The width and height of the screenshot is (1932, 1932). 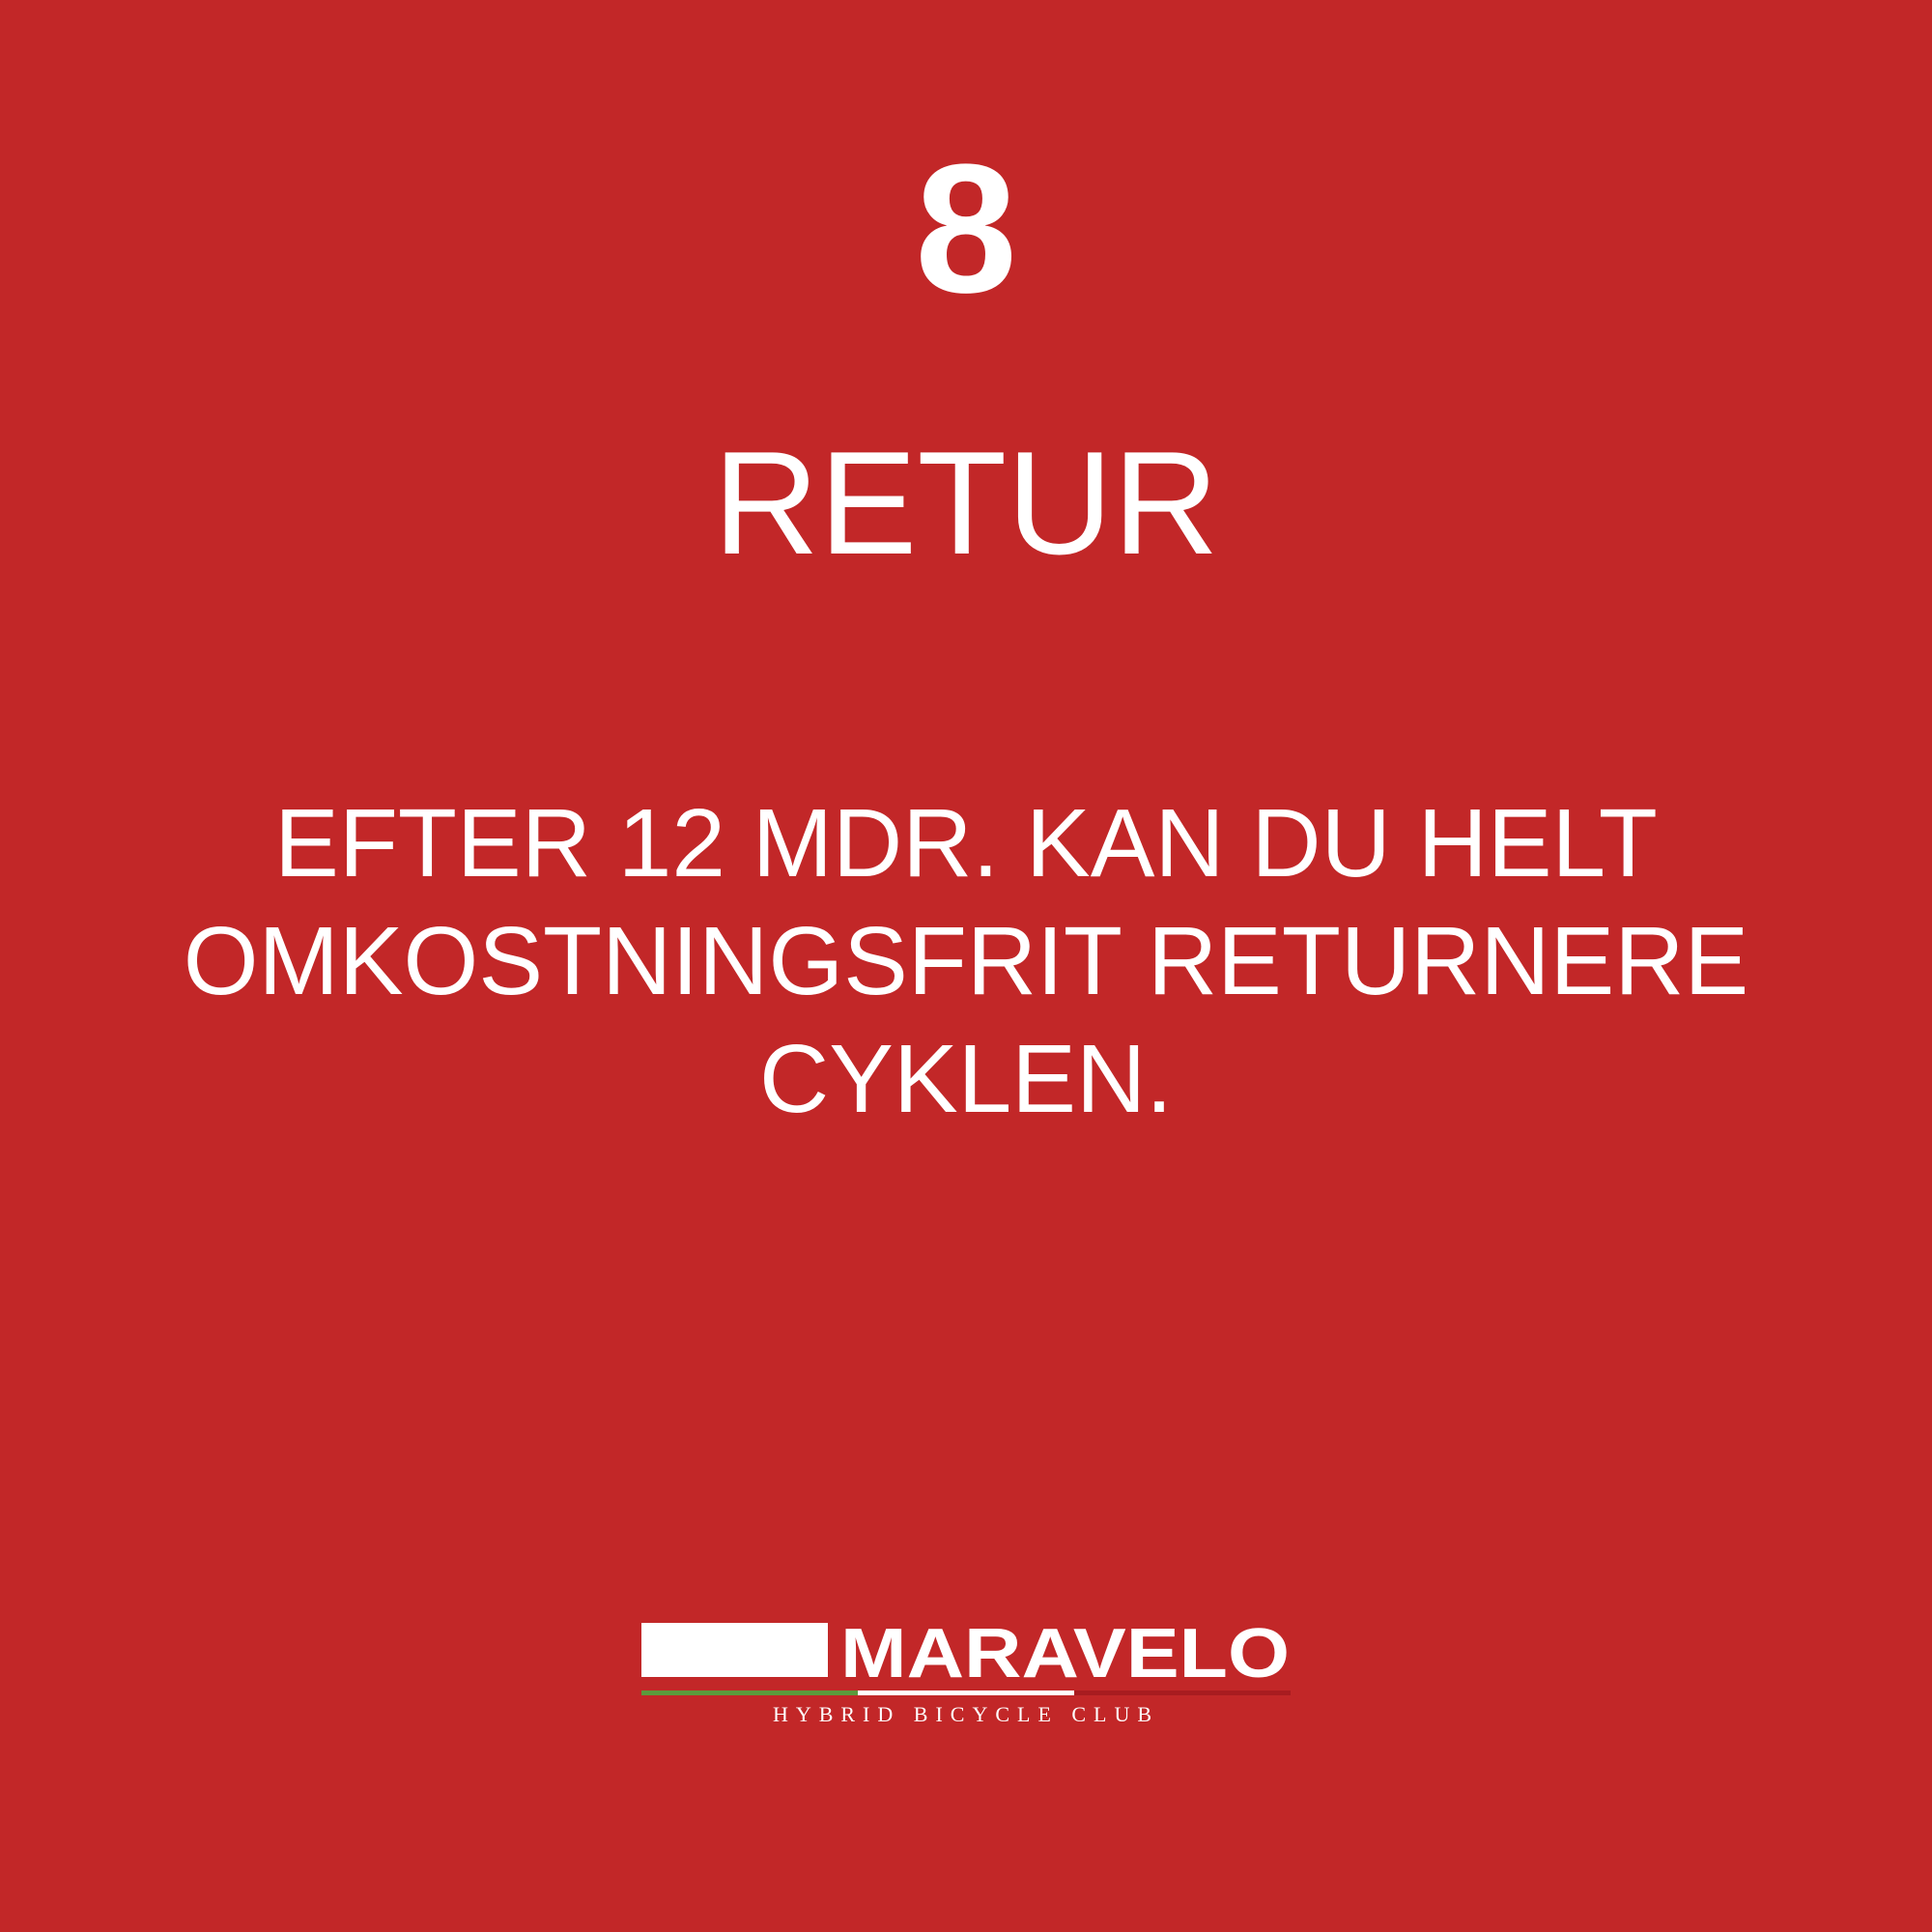 I want to click on body-line: CYKLEN., so click(x=966, y=1079).